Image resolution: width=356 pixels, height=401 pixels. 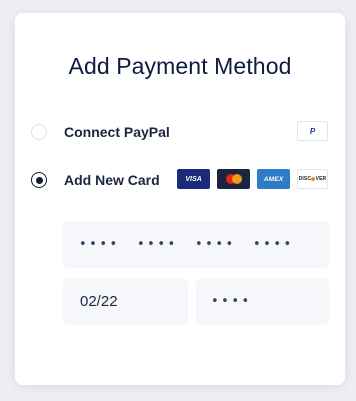 I want to click on discover-logo-icon: DISC VER, so click(x=312, y=179).